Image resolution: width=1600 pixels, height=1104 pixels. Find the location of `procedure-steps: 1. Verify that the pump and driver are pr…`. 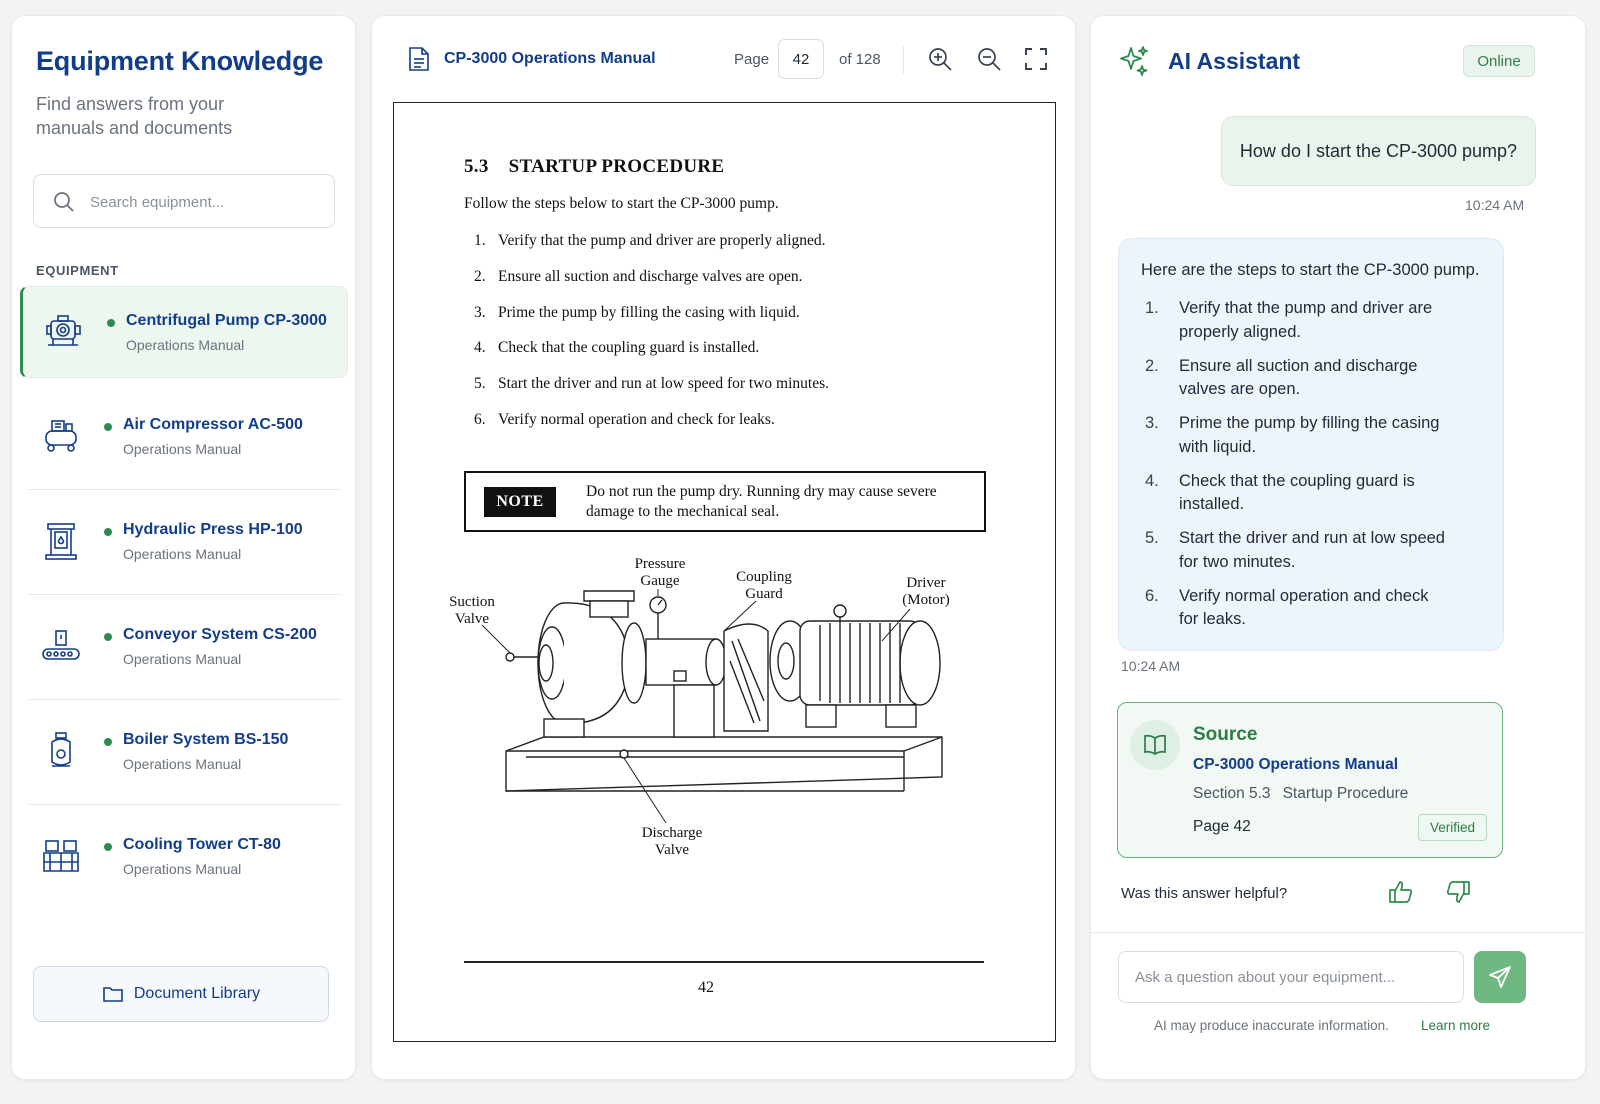

procedure-steps: 1. Verify that the pump and driver are pr… is located at coordinates (651, 339).